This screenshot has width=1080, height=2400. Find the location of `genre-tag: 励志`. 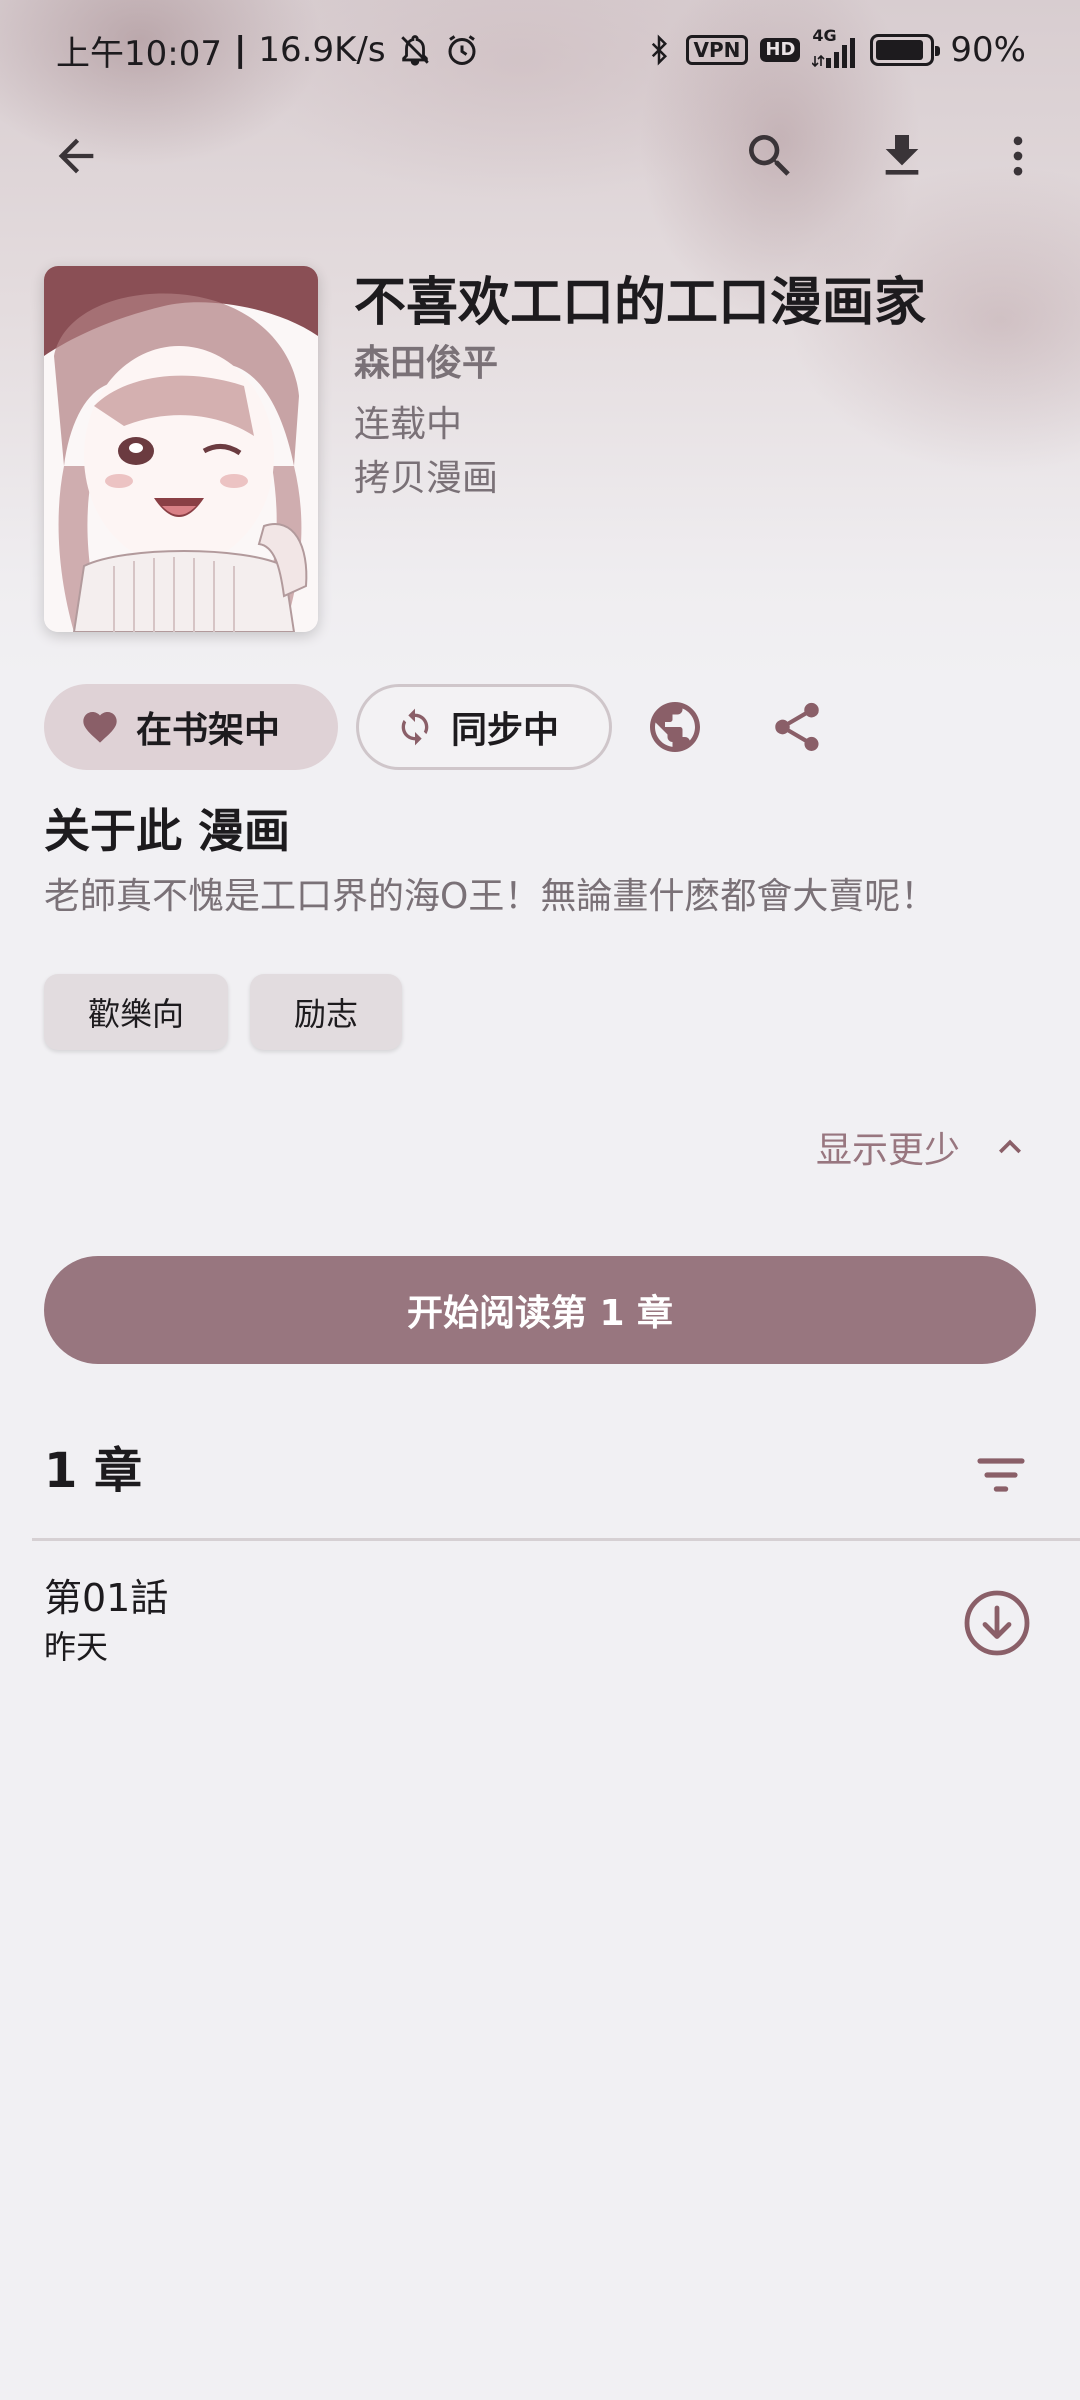

genre-tag: 励志 is located at coordinates (326, 1012).